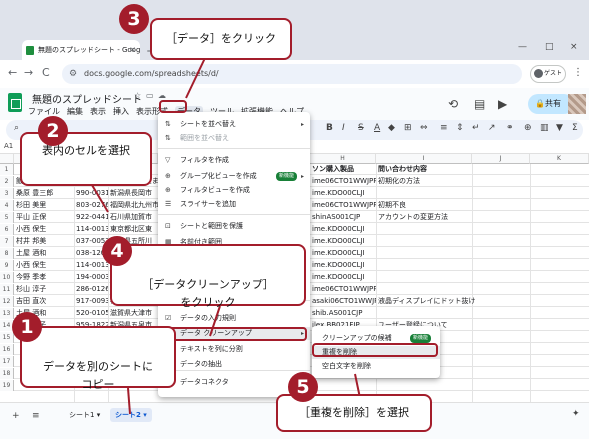 The height and width of the screenshot is (439, 589). What do you see at coordinates (117, 251) in the screenshot?
I see `step-4-badge: 4` at bounding box center [117, 251].